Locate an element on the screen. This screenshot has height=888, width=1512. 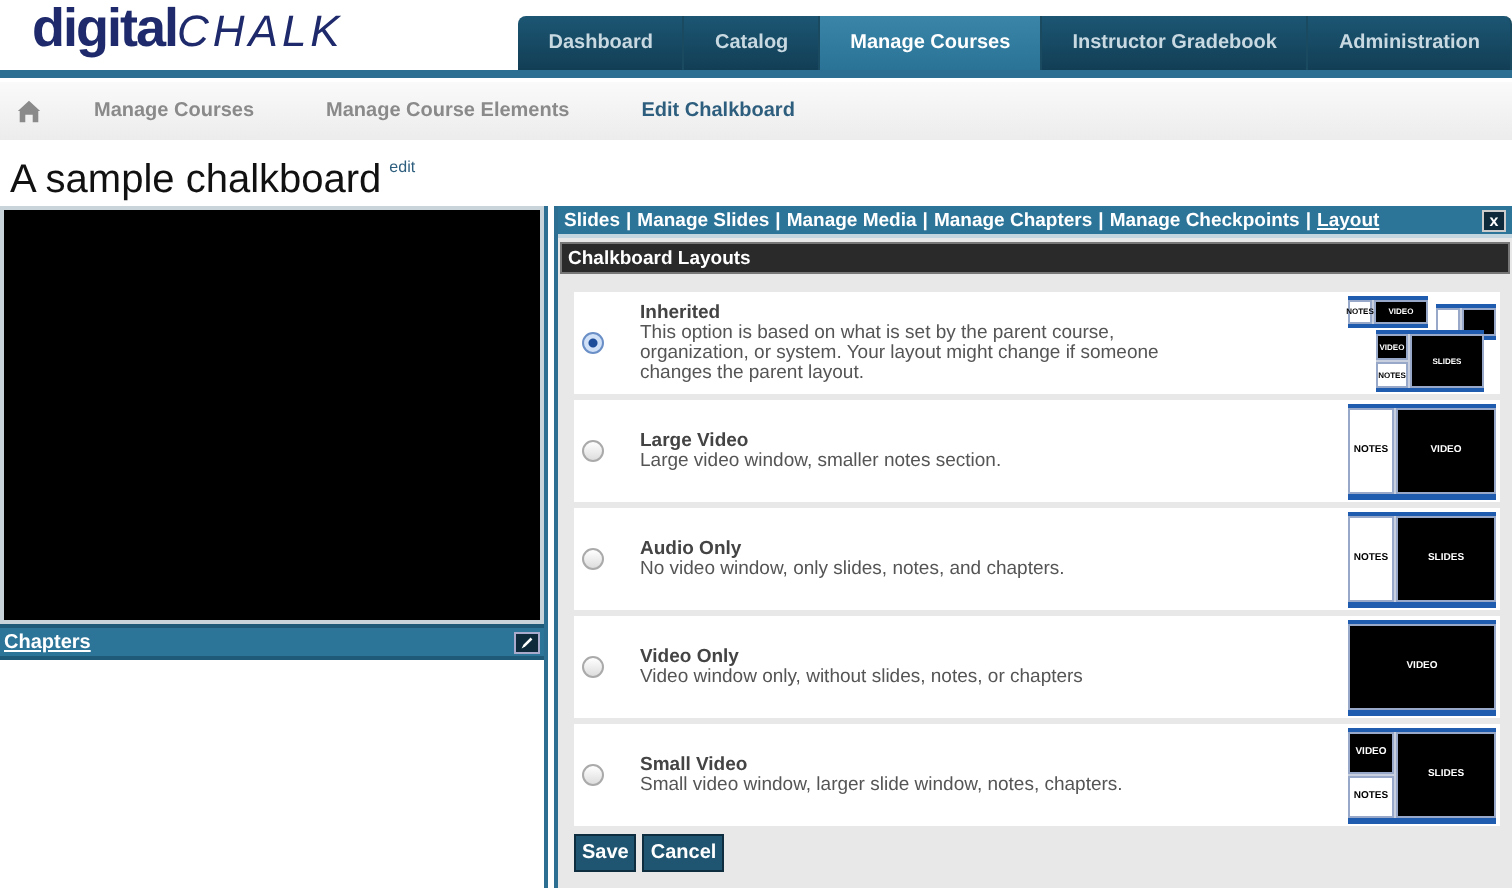
toolbar-link: Layout is located at coordinates (1348, 220).